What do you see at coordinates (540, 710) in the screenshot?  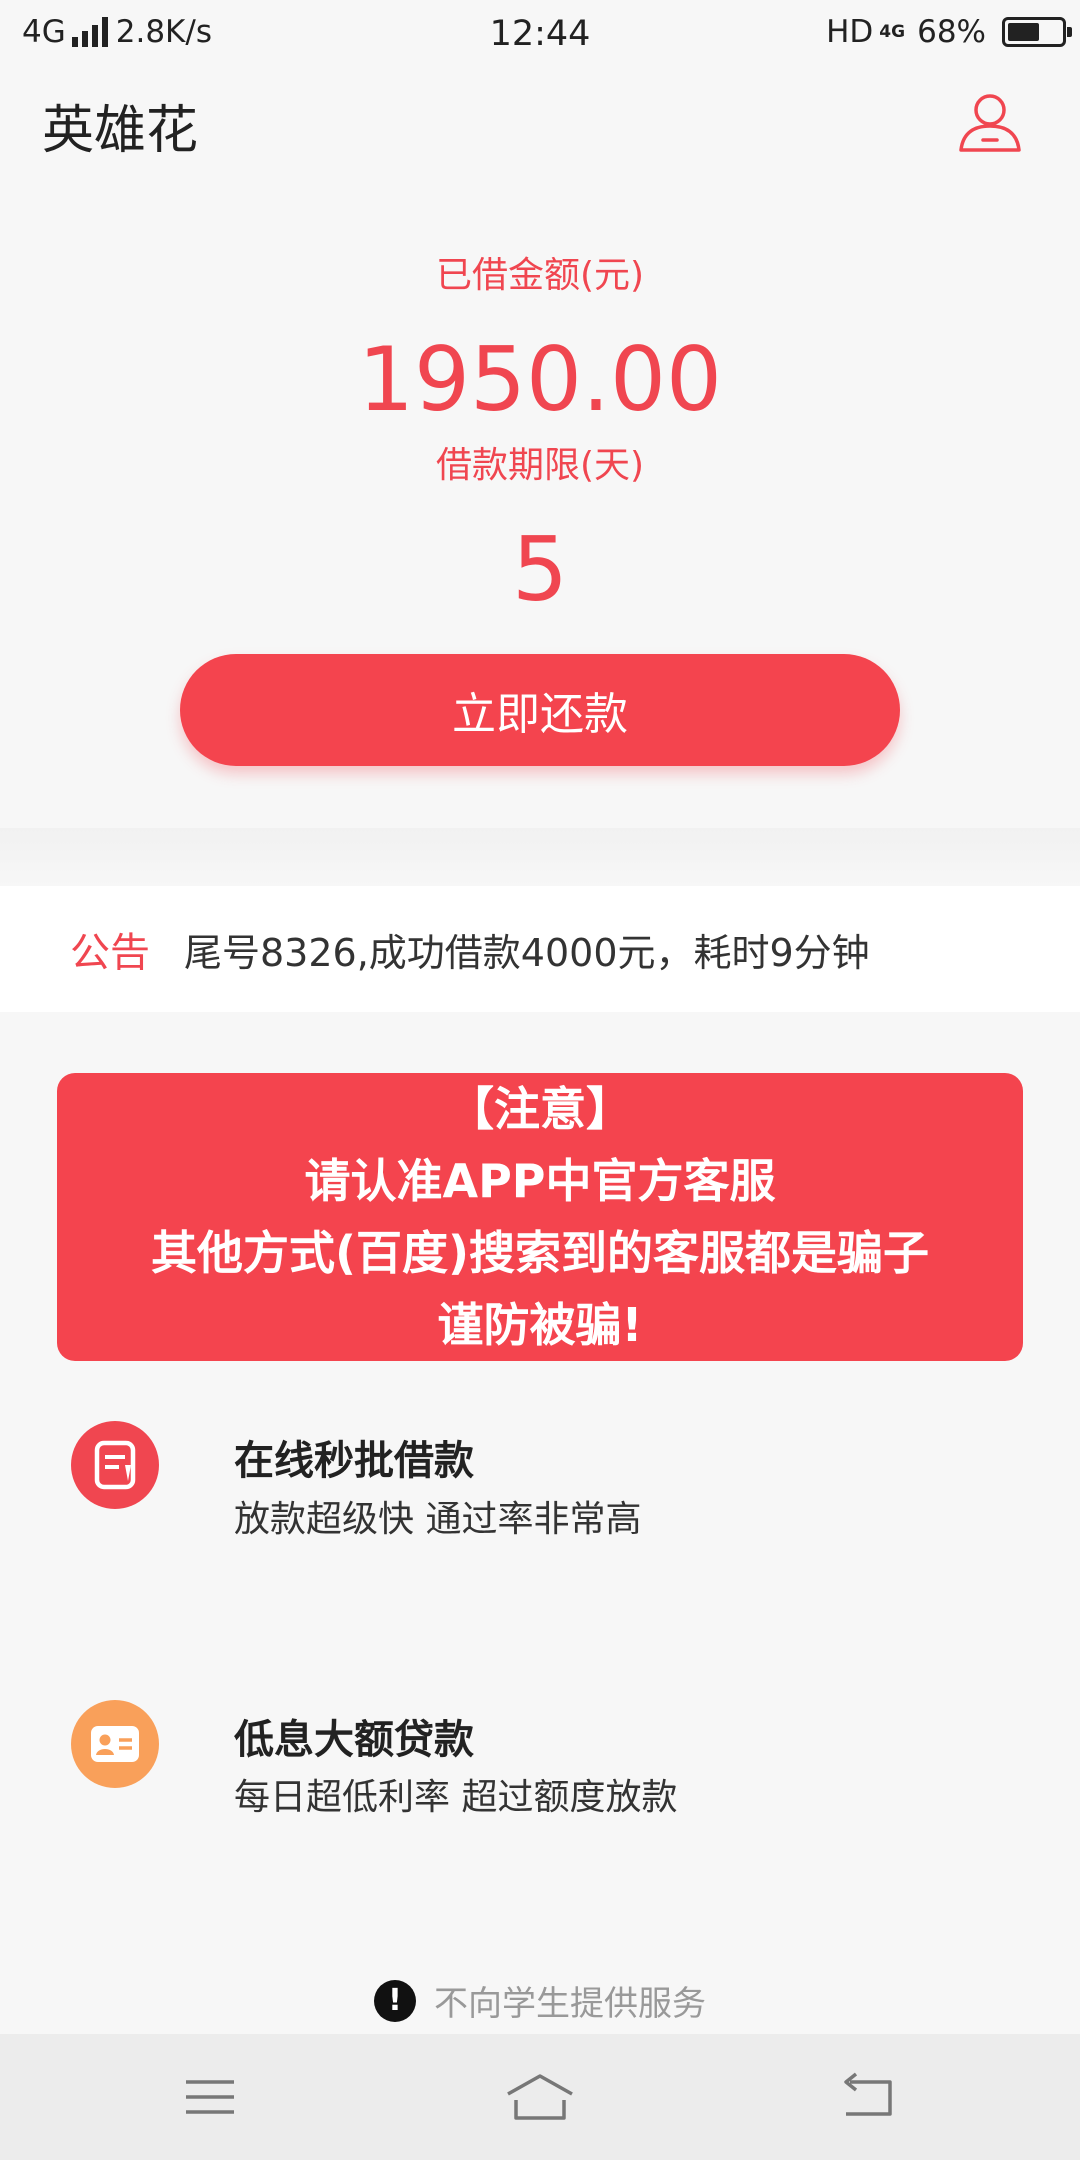 I see `repay-now-button: 立即还款` at bounding box center [540, 710].